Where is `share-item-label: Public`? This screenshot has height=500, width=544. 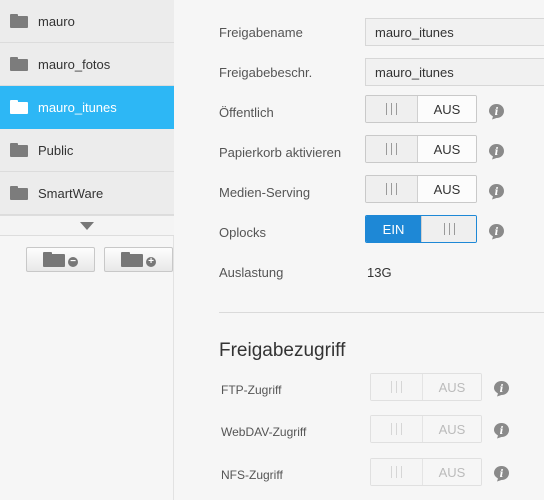
share-item-label: Public is located at coordinates (56, 150).